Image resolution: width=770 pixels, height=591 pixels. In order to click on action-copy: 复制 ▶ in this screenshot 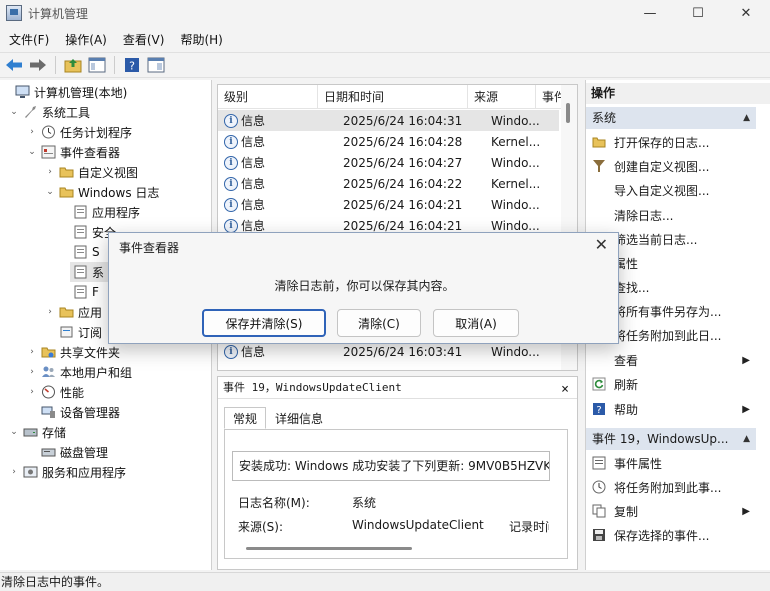, I will do `click(671, 511)`.